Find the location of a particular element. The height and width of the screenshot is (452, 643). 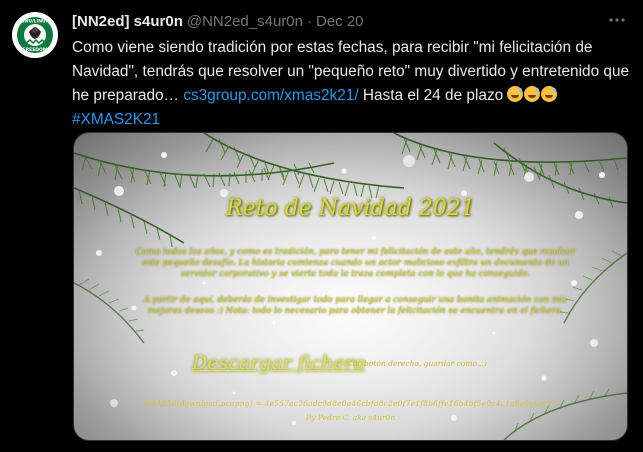

author-byline: By Pedro C. aka s4ur0n is located at coordinates (350, 417).